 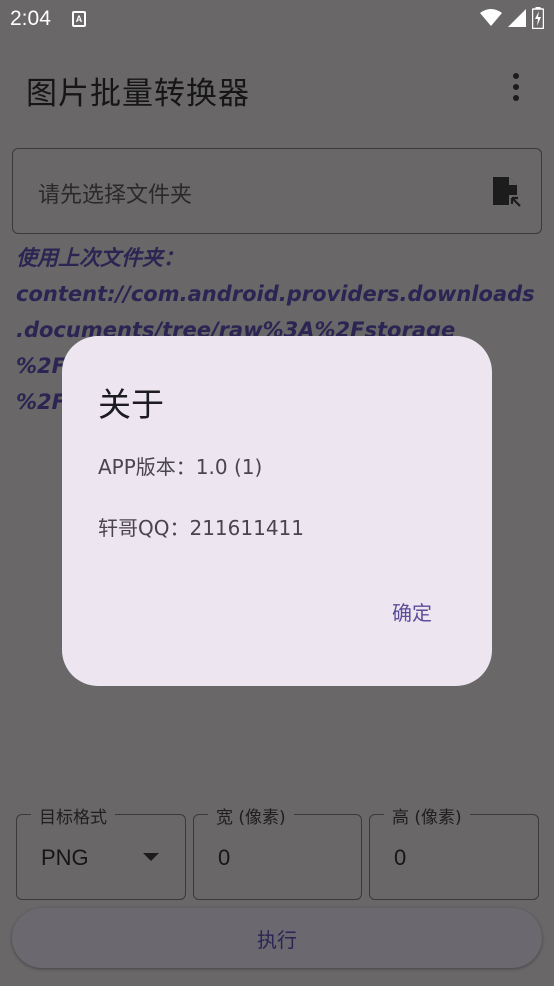 What do you see at coordinates (115, 195) in the screenshot?
I see `folder-placeholder: 请先选择文件夹` at bounding box center [115, 195].